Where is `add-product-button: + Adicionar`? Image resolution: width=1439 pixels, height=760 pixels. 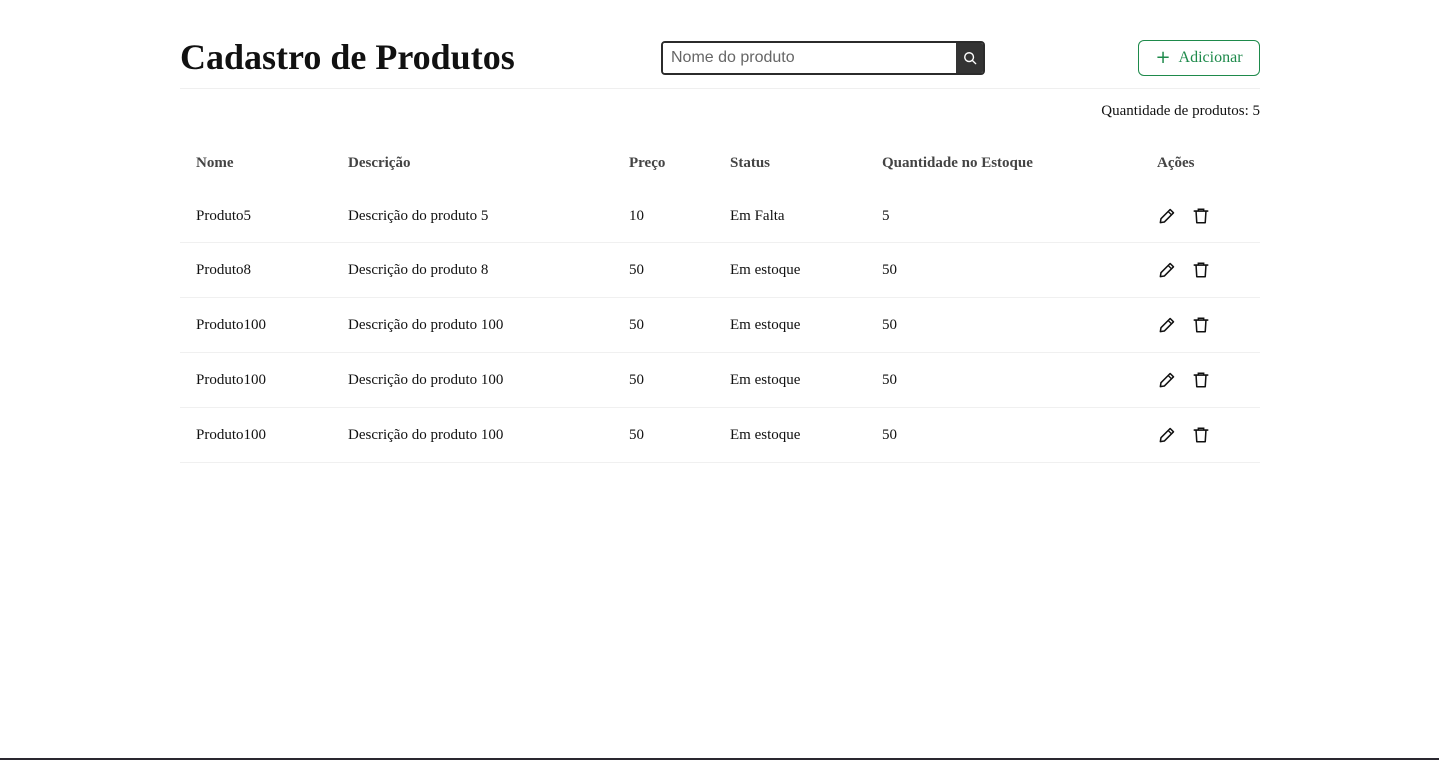
add-product-button: + Adicionar is located at coordinates (1199, 58).